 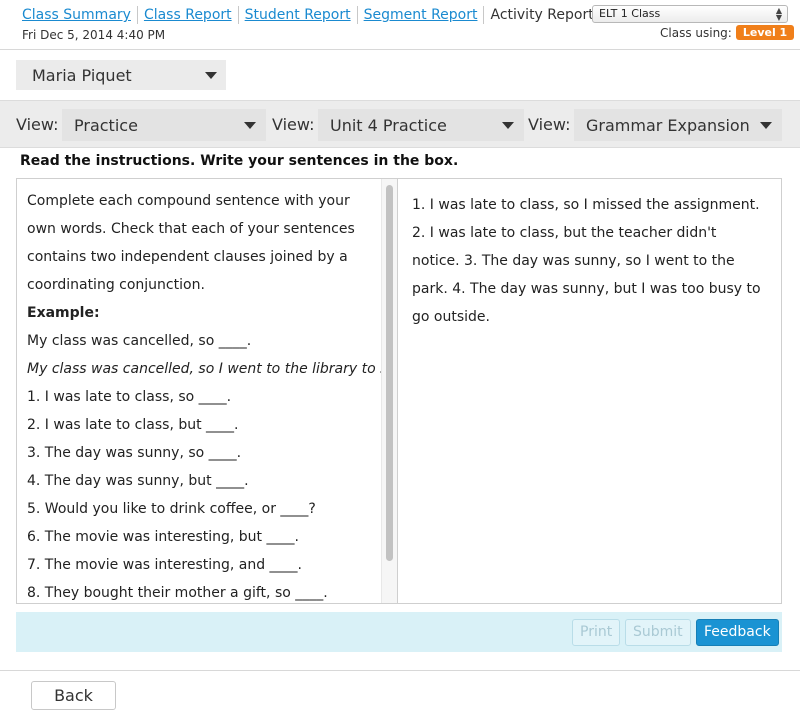 I want to click on nav-segment-report: Segment Report, so click(x=421, y=15).